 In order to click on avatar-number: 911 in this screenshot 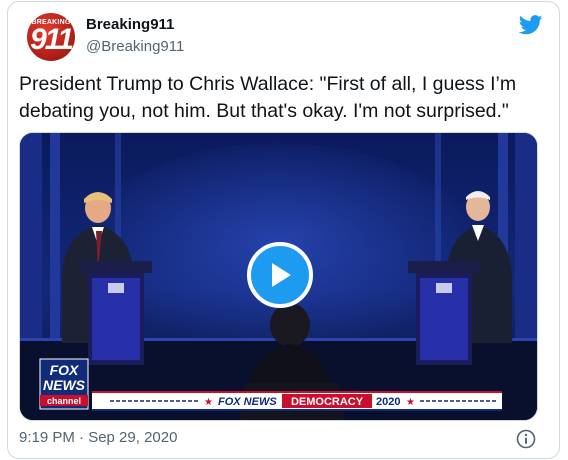, I will do `click(52, 39)`.